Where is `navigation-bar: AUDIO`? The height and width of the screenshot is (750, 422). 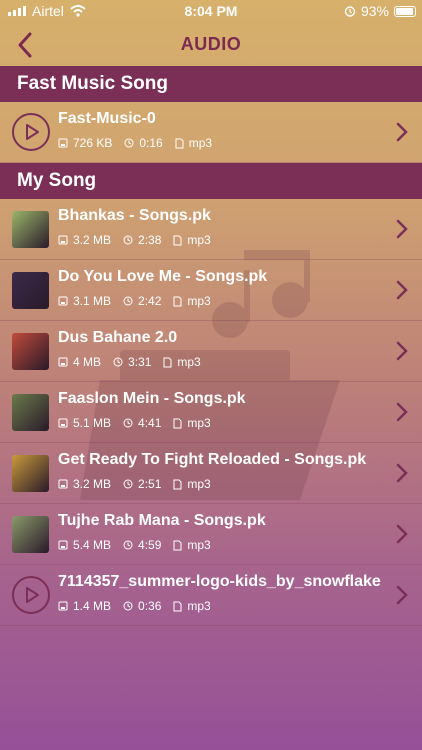
navigation-bar: AUDIO is located at coordinates (211, 45).